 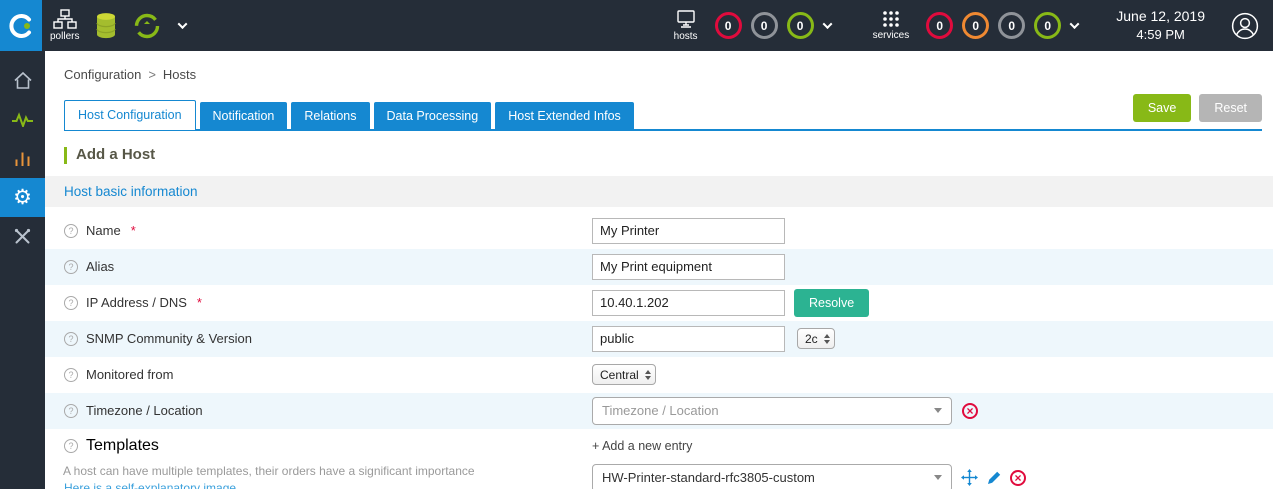 I want to click on chart-icon, so click(x=22, y=159).